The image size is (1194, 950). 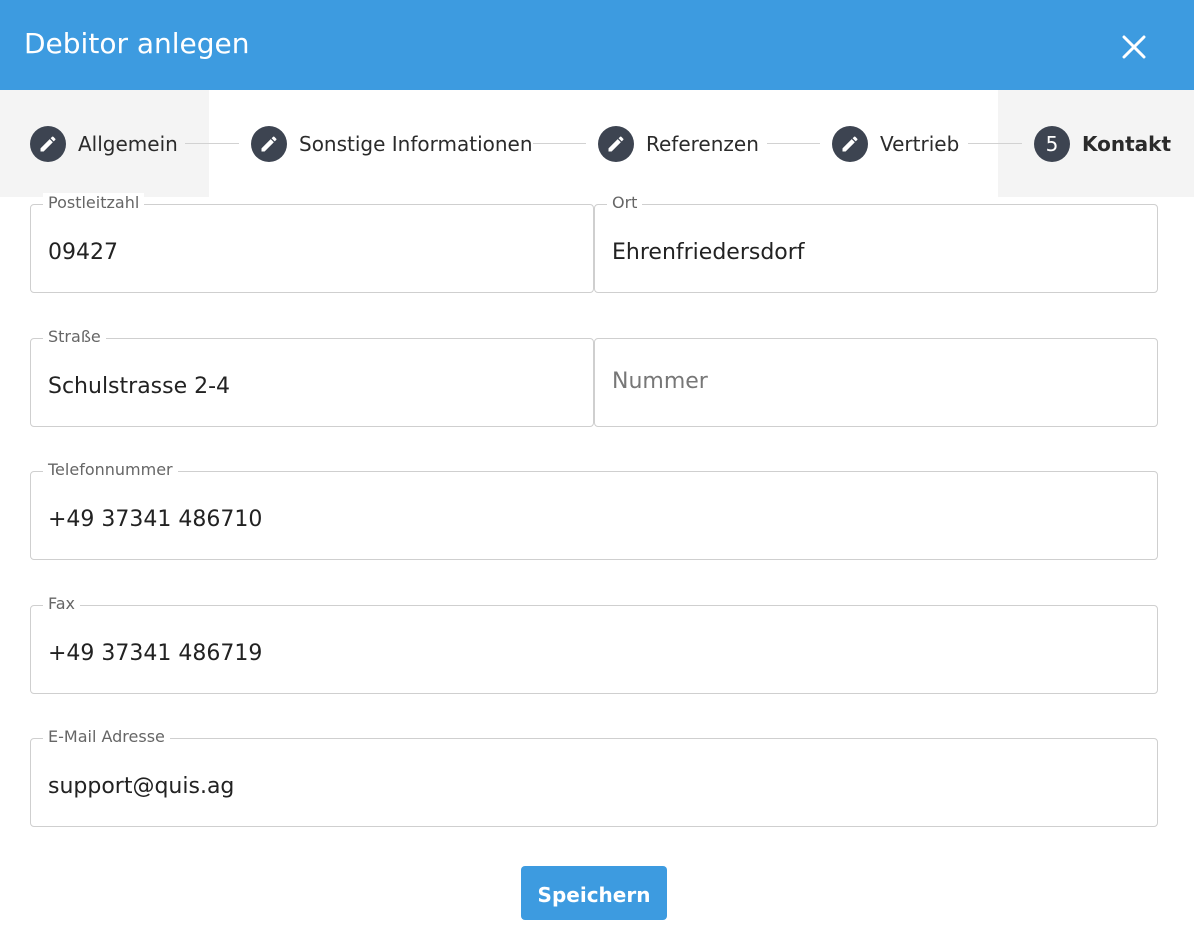 I want to click on ort-label: Ort, so click(x=625, y=203).